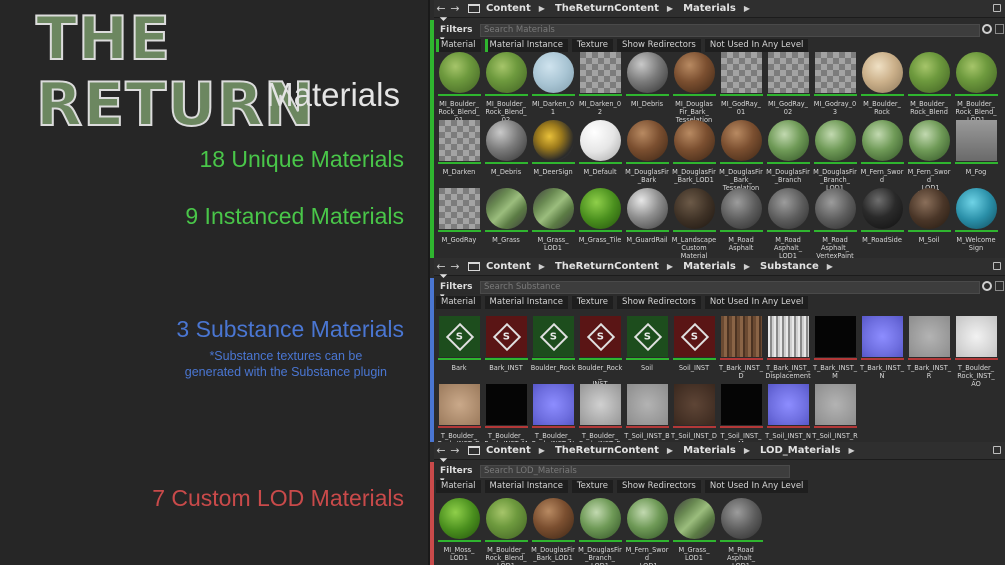  What do you see at coordinates (882, 84) in the screenshot?
I see `asset-tile: M_Boulder_ Rock` at bounding box center [882, 84].